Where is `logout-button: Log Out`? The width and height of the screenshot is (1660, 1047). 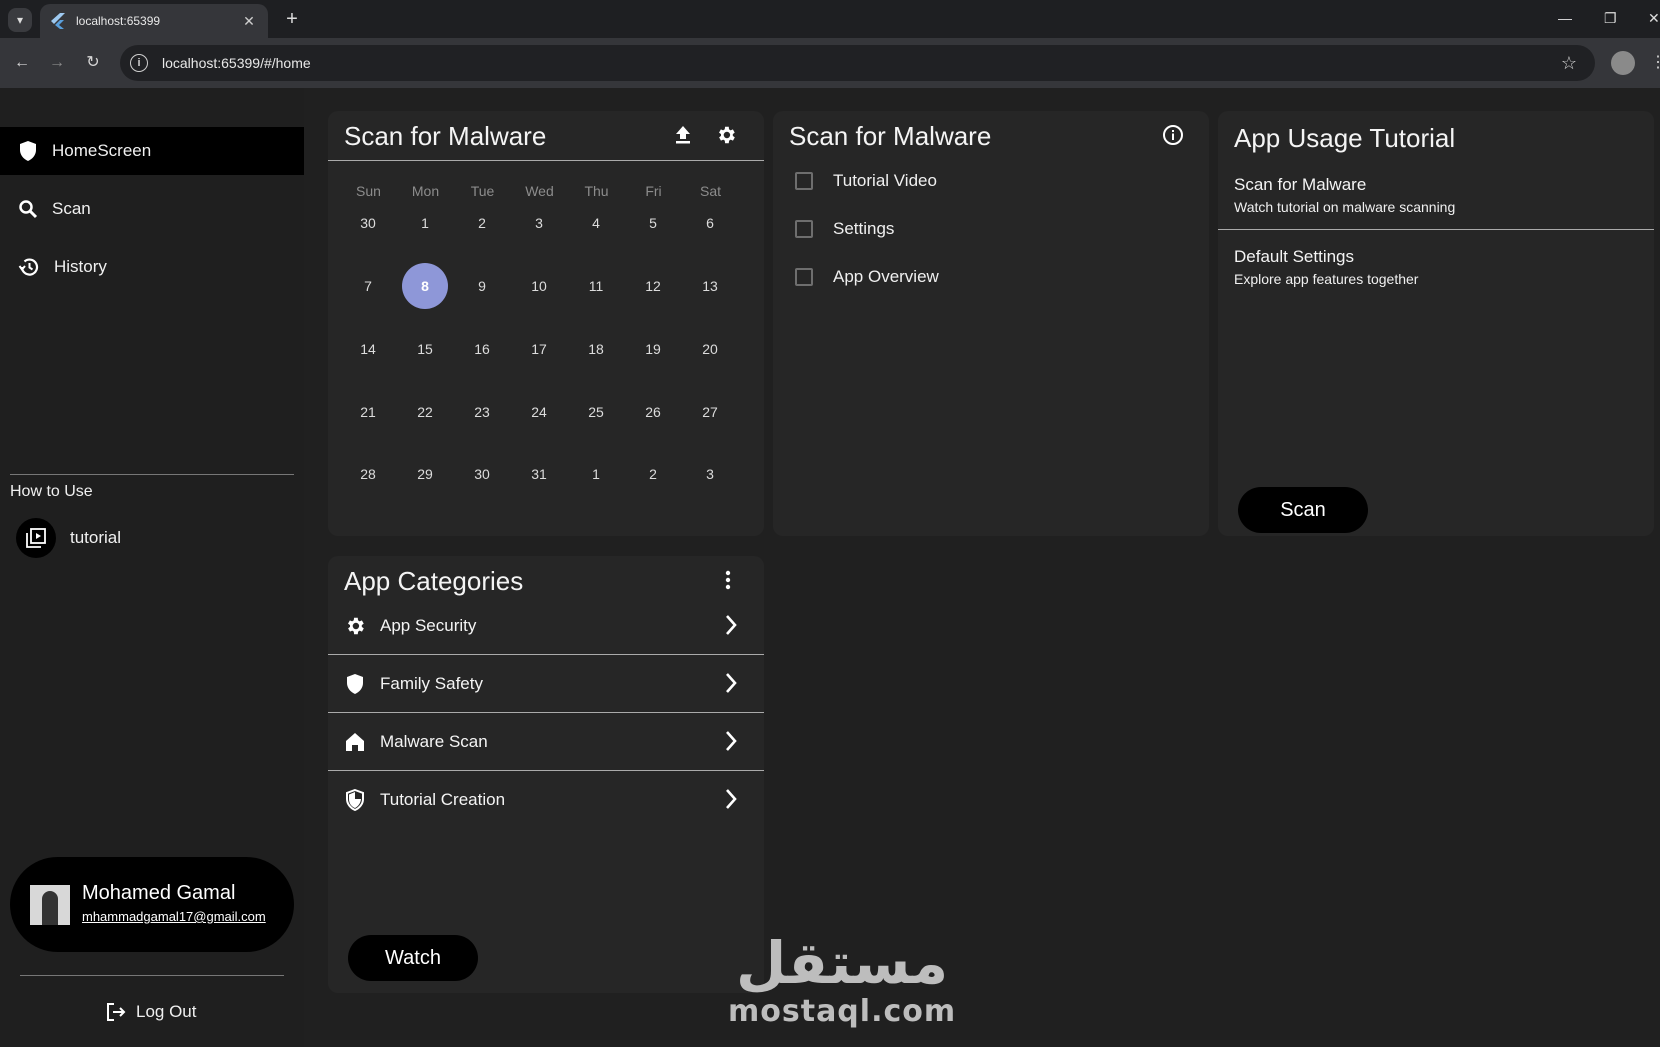
logout-button: Log Out is located at coordinates (151, 1012).